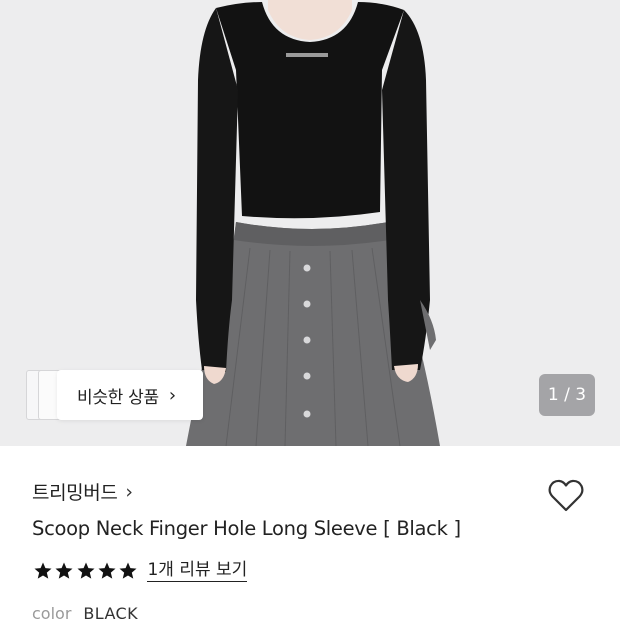  What do you see at coordinates (197, 571) in the screenshot?
I see `view-reviews-link: 1개 리뷰 보기` at bounding box center [197, 571].